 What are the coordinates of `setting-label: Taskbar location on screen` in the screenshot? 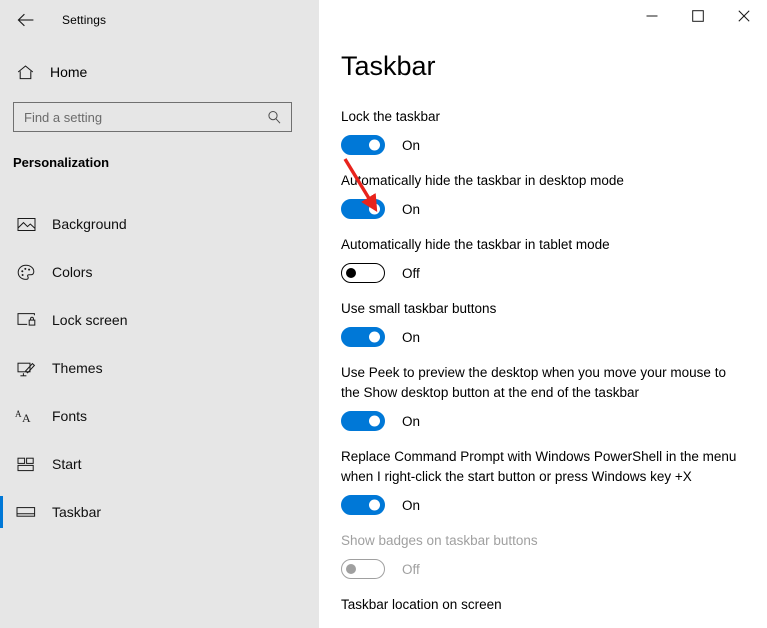 It's located at (421, 604).